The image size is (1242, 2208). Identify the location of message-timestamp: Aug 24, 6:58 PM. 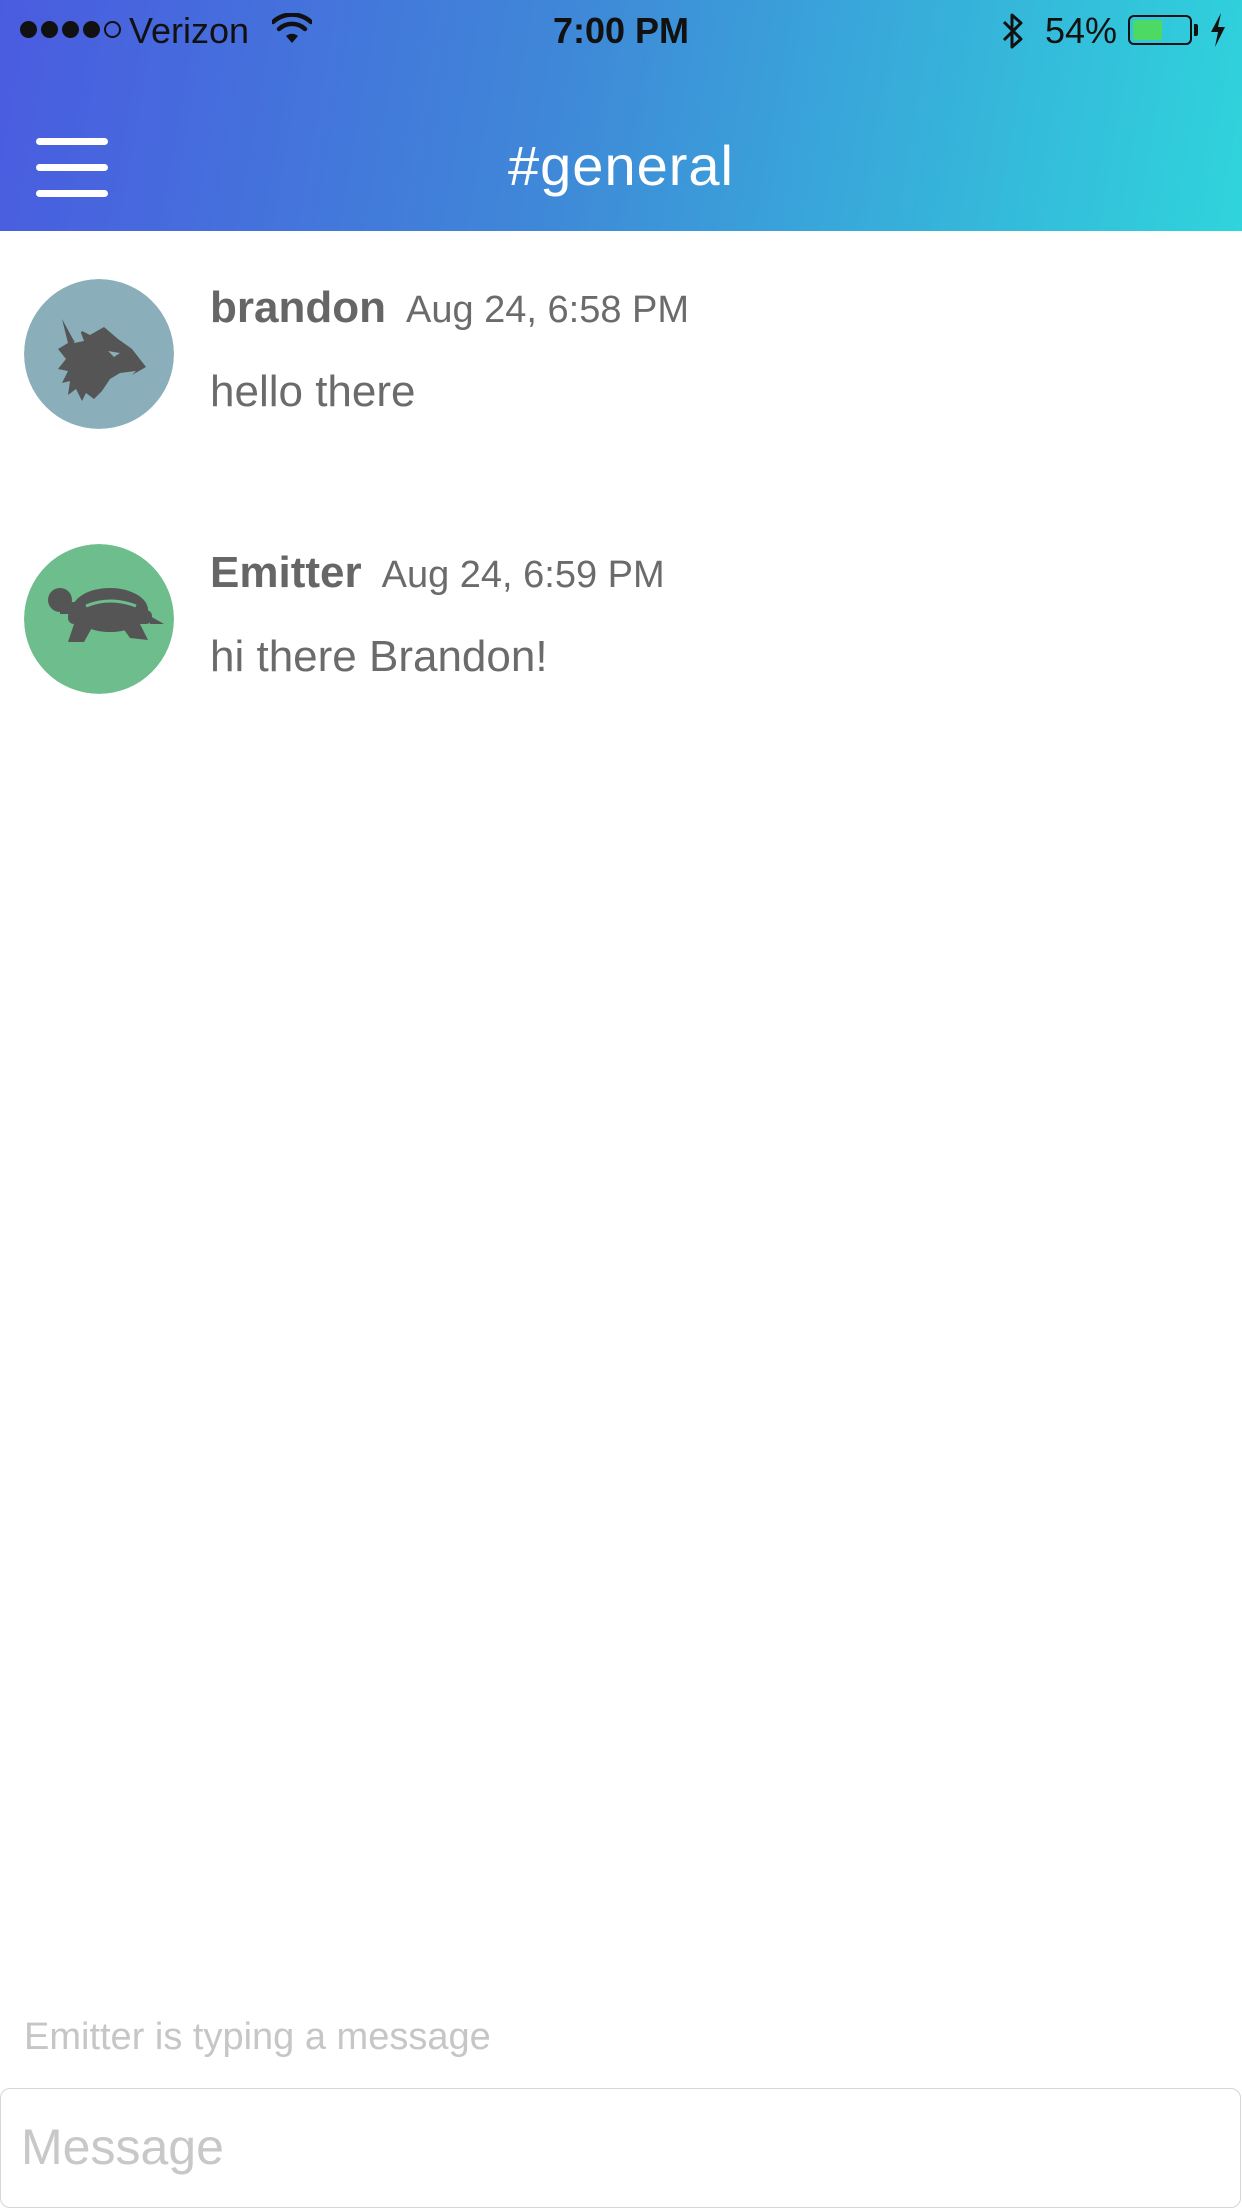
(547, 310).